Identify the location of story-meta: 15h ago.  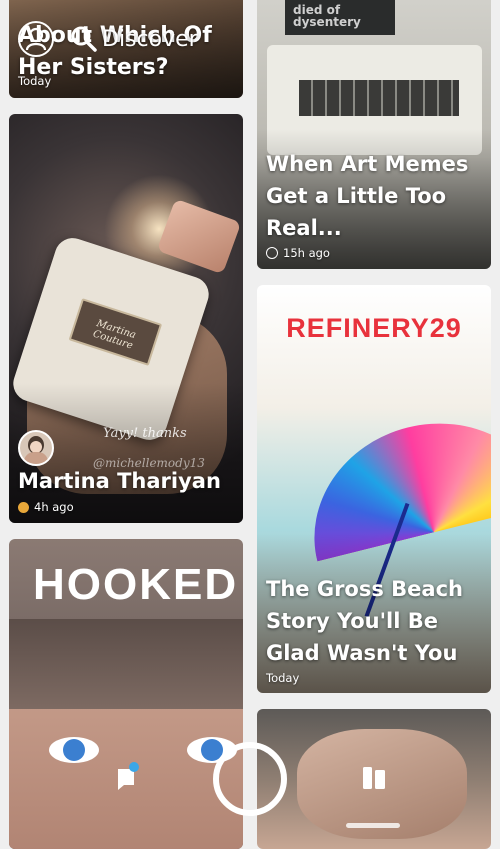
(298, 253).